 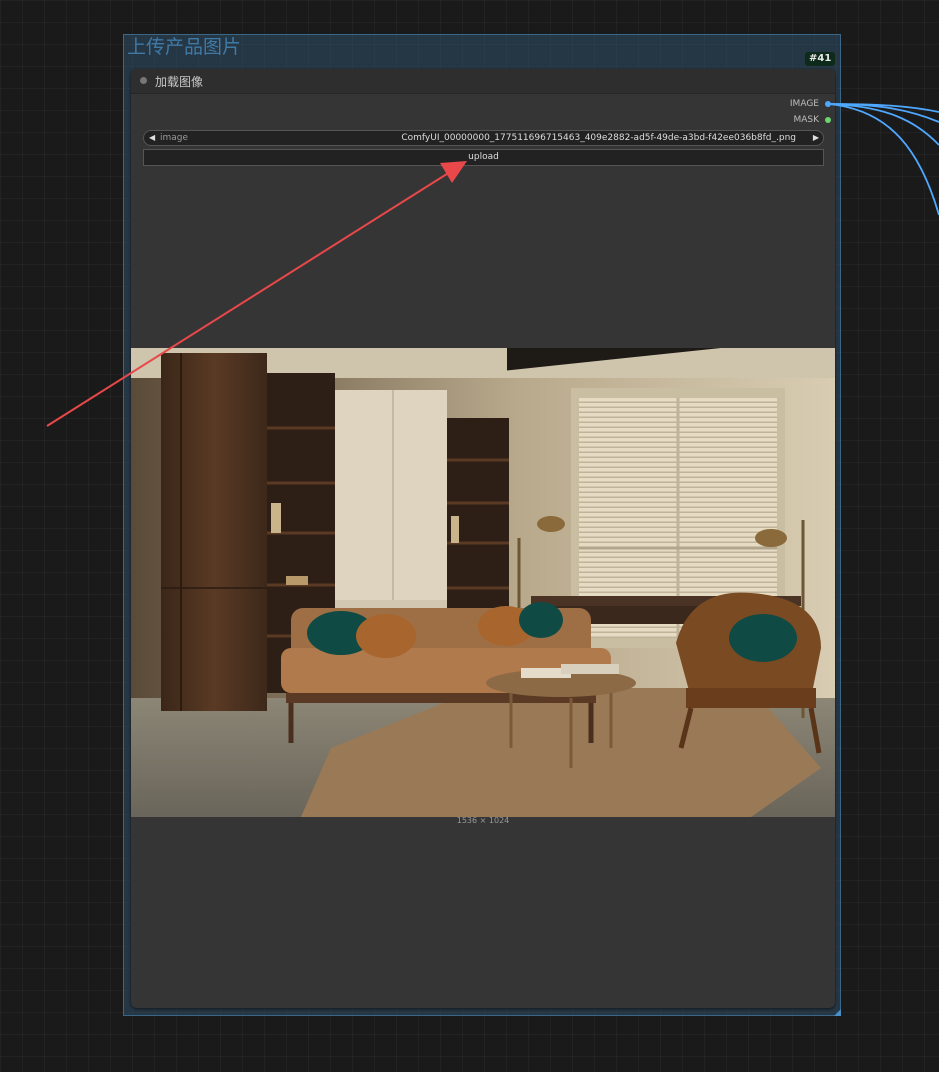 What do you see at coordinates (179, 82) in the screenshot?
I see `node-title: 加载图像` at bounding box center [179, 82].